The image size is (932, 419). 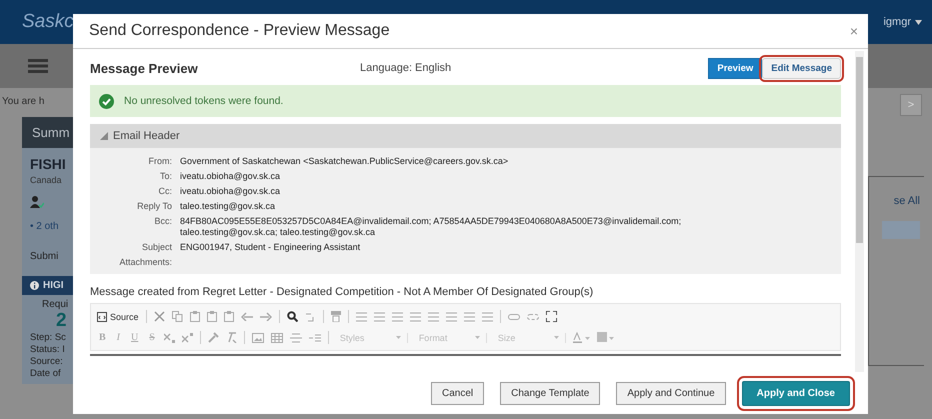 What do you see at coordinates (177, 316) in the screenshot?
I see `copy-icon` at bounding box center [177, 316].